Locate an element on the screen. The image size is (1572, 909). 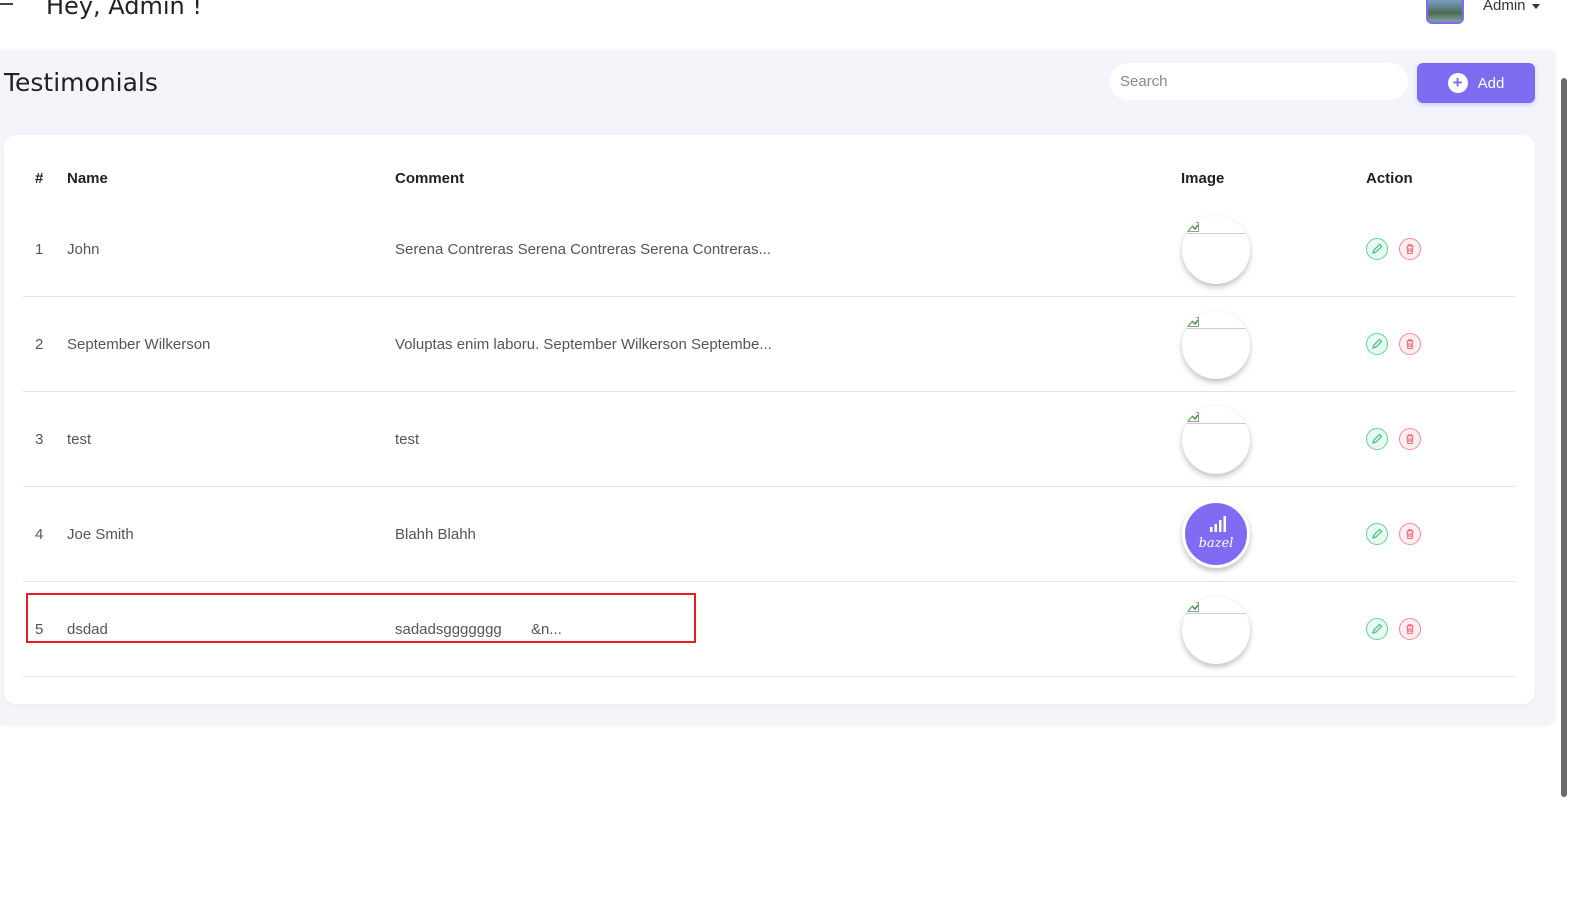
add-button: + Add is located at coordinates (1476, 83).